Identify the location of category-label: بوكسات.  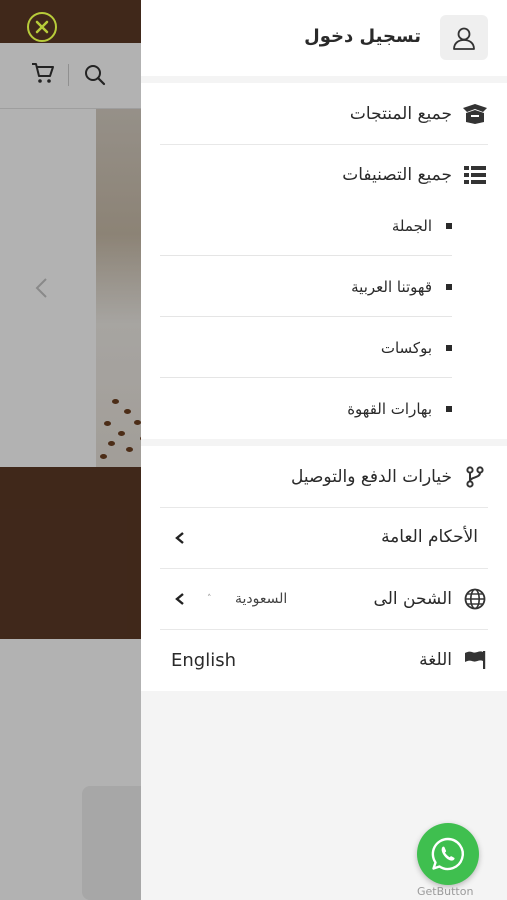
(406, 348).